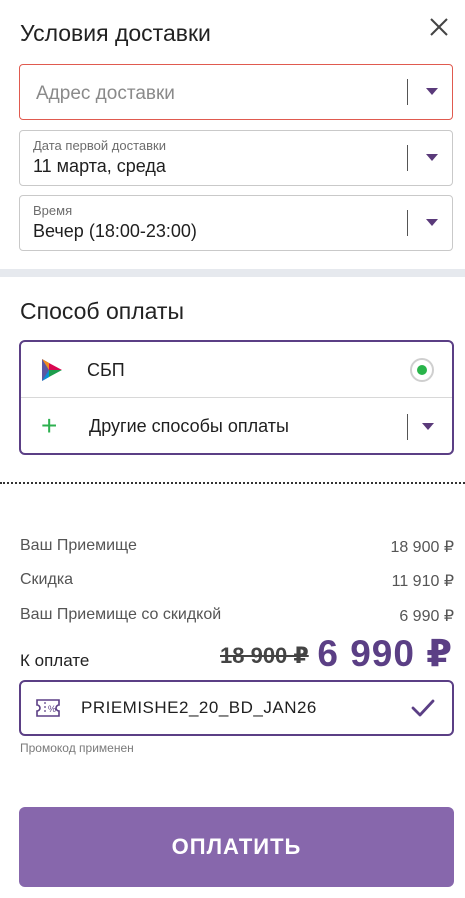 The width and height of the screenshot is (465, 898). Describe the element at coordinates (237, 546) in the screenshot. I see `summary-row: Ваш Приемище 18 900 ₽` at that location.